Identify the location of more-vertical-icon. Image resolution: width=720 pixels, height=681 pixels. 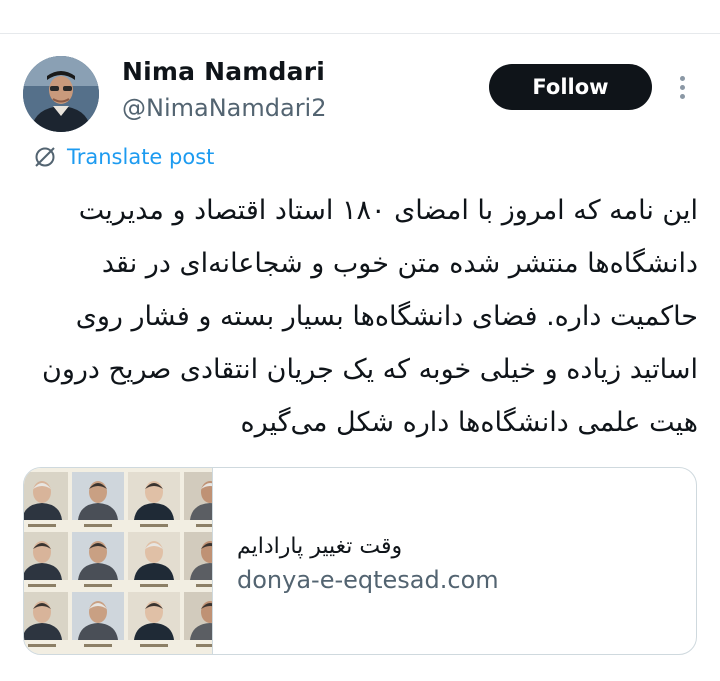
(682, 78).